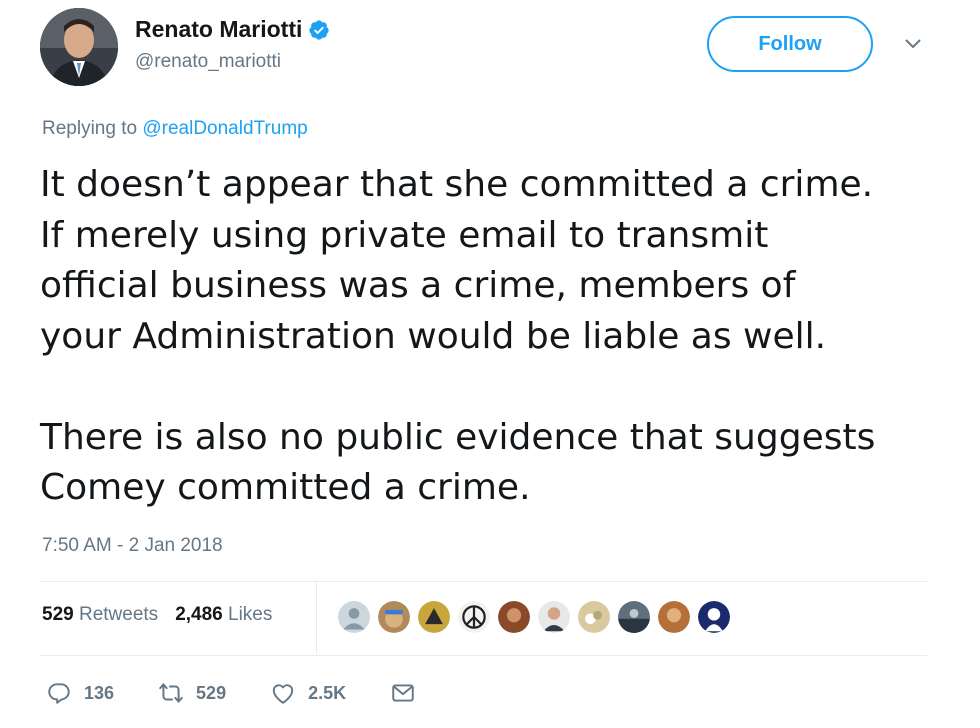 The height and width of the screenshot is (728, 980). What do you see at coordinates (253, 693) in the screenshot?
I see `tweet-actions: 136 529 2.5K` at bounding box center [253, 693].